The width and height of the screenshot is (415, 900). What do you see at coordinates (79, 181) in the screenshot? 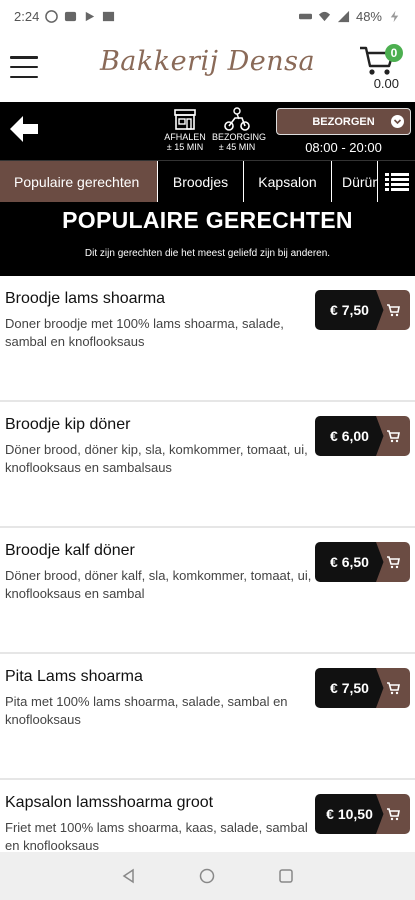
I see `tab-populaire-gerechten: Populaire gerechten` at bounding box center [79, 181].